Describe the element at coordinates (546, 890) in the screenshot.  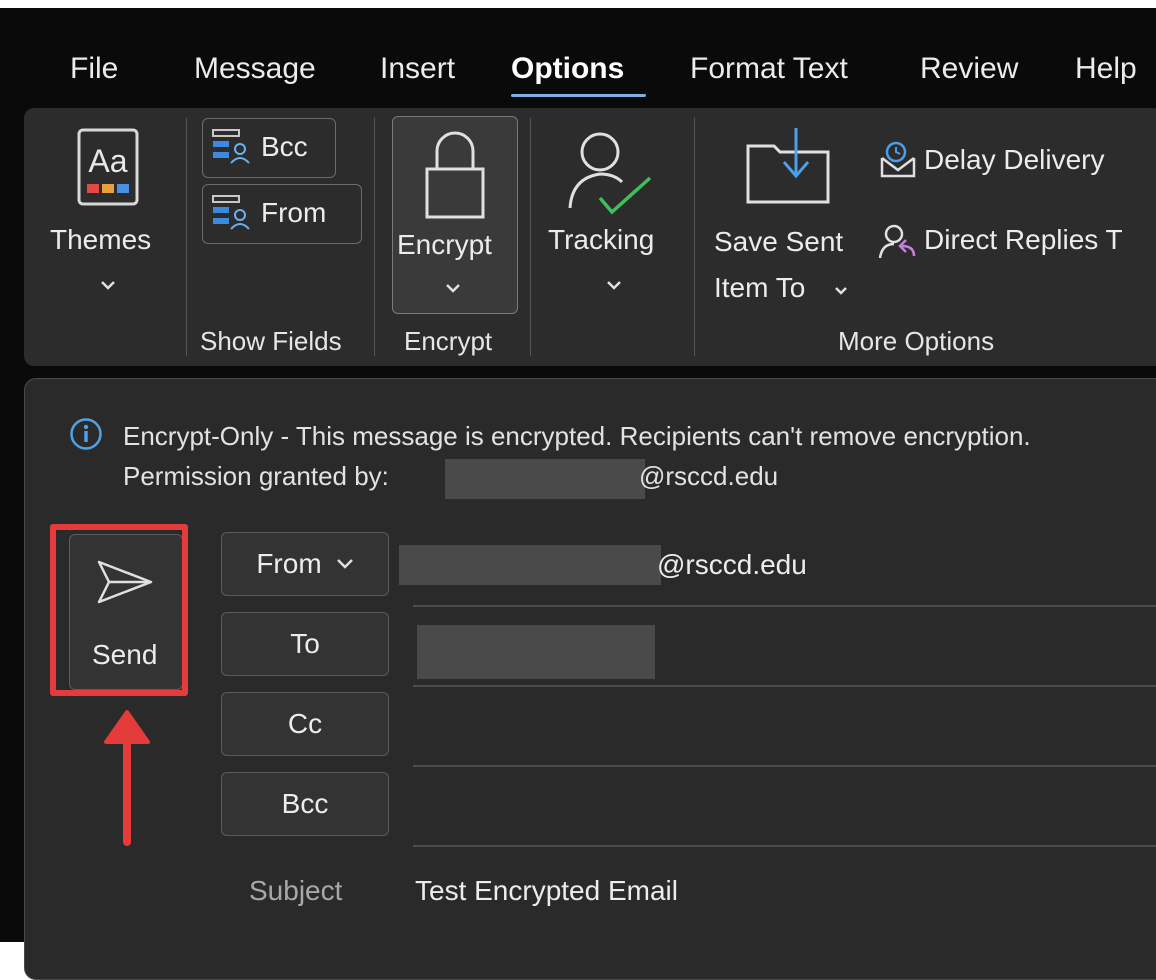
I see `subject-value: Test Encrypted Email` at that location.